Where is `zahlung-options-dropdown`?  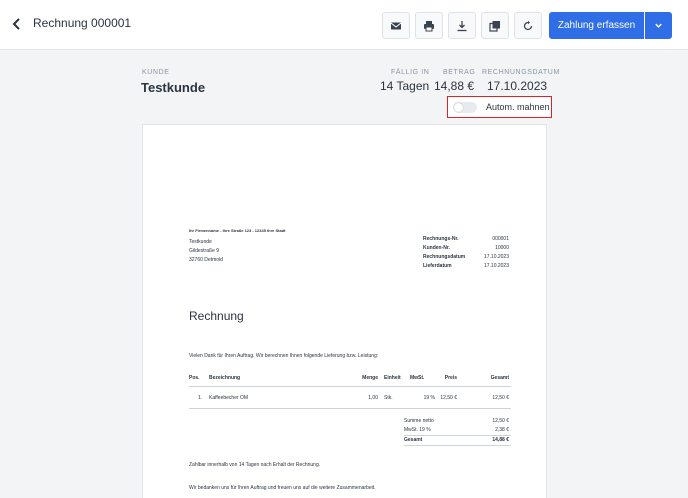 zahlung-options-dropdown is located at coordinates (658, 25).